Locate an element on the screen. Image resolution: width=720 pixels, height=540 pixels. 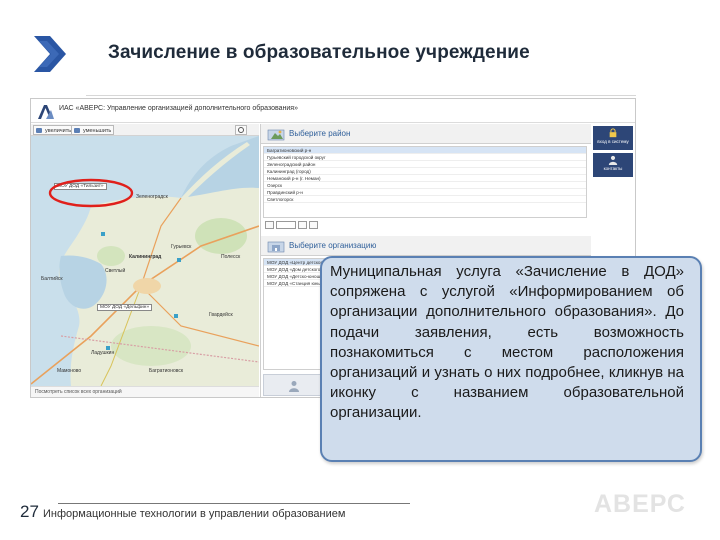
district-item: Зеленоградский район is located at coordinates (425, 164).